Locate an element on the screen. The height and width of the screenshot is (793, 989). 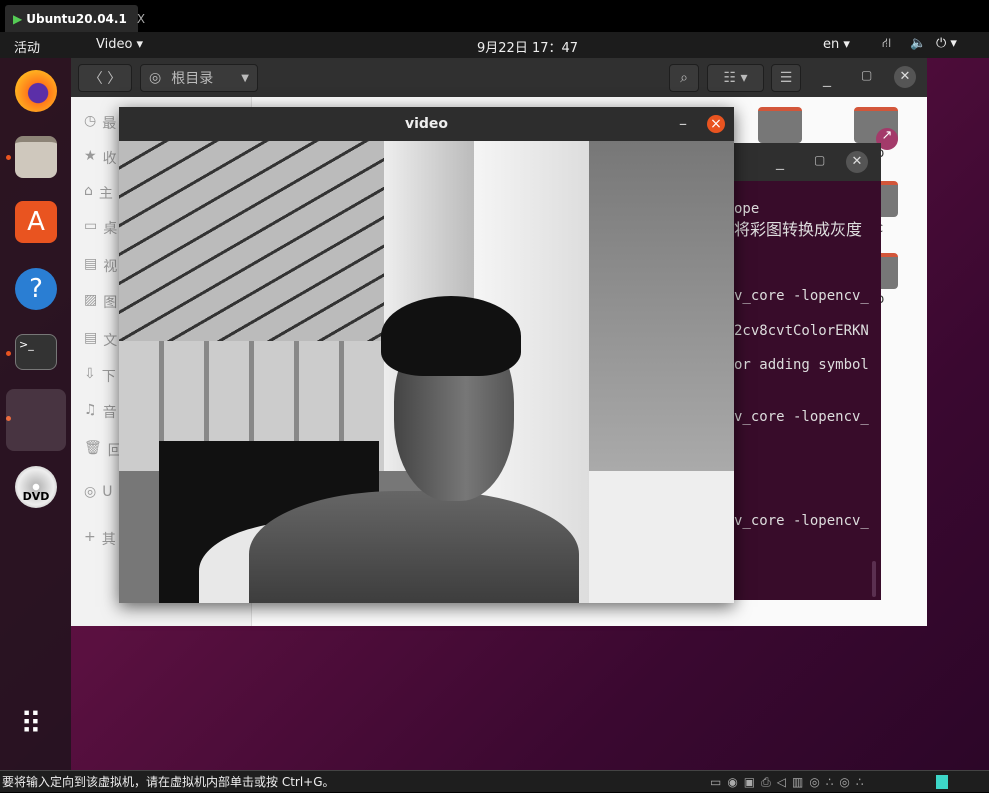
download-icon: ⇩ is located at coordinates (90, 374).